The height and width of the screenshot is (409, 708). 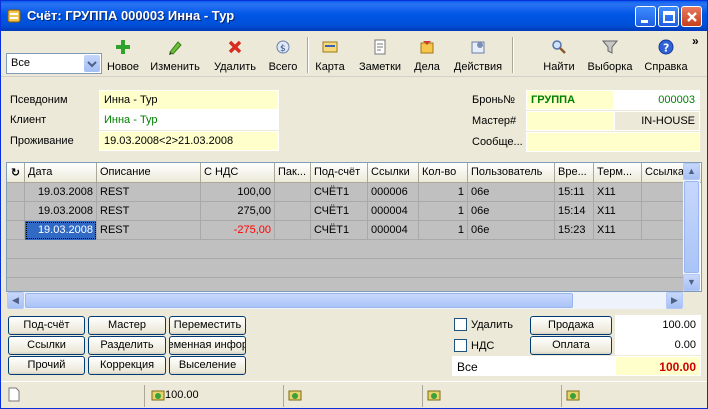 I want to click on cell-amount: 100,00, so click(x=238, y=192).